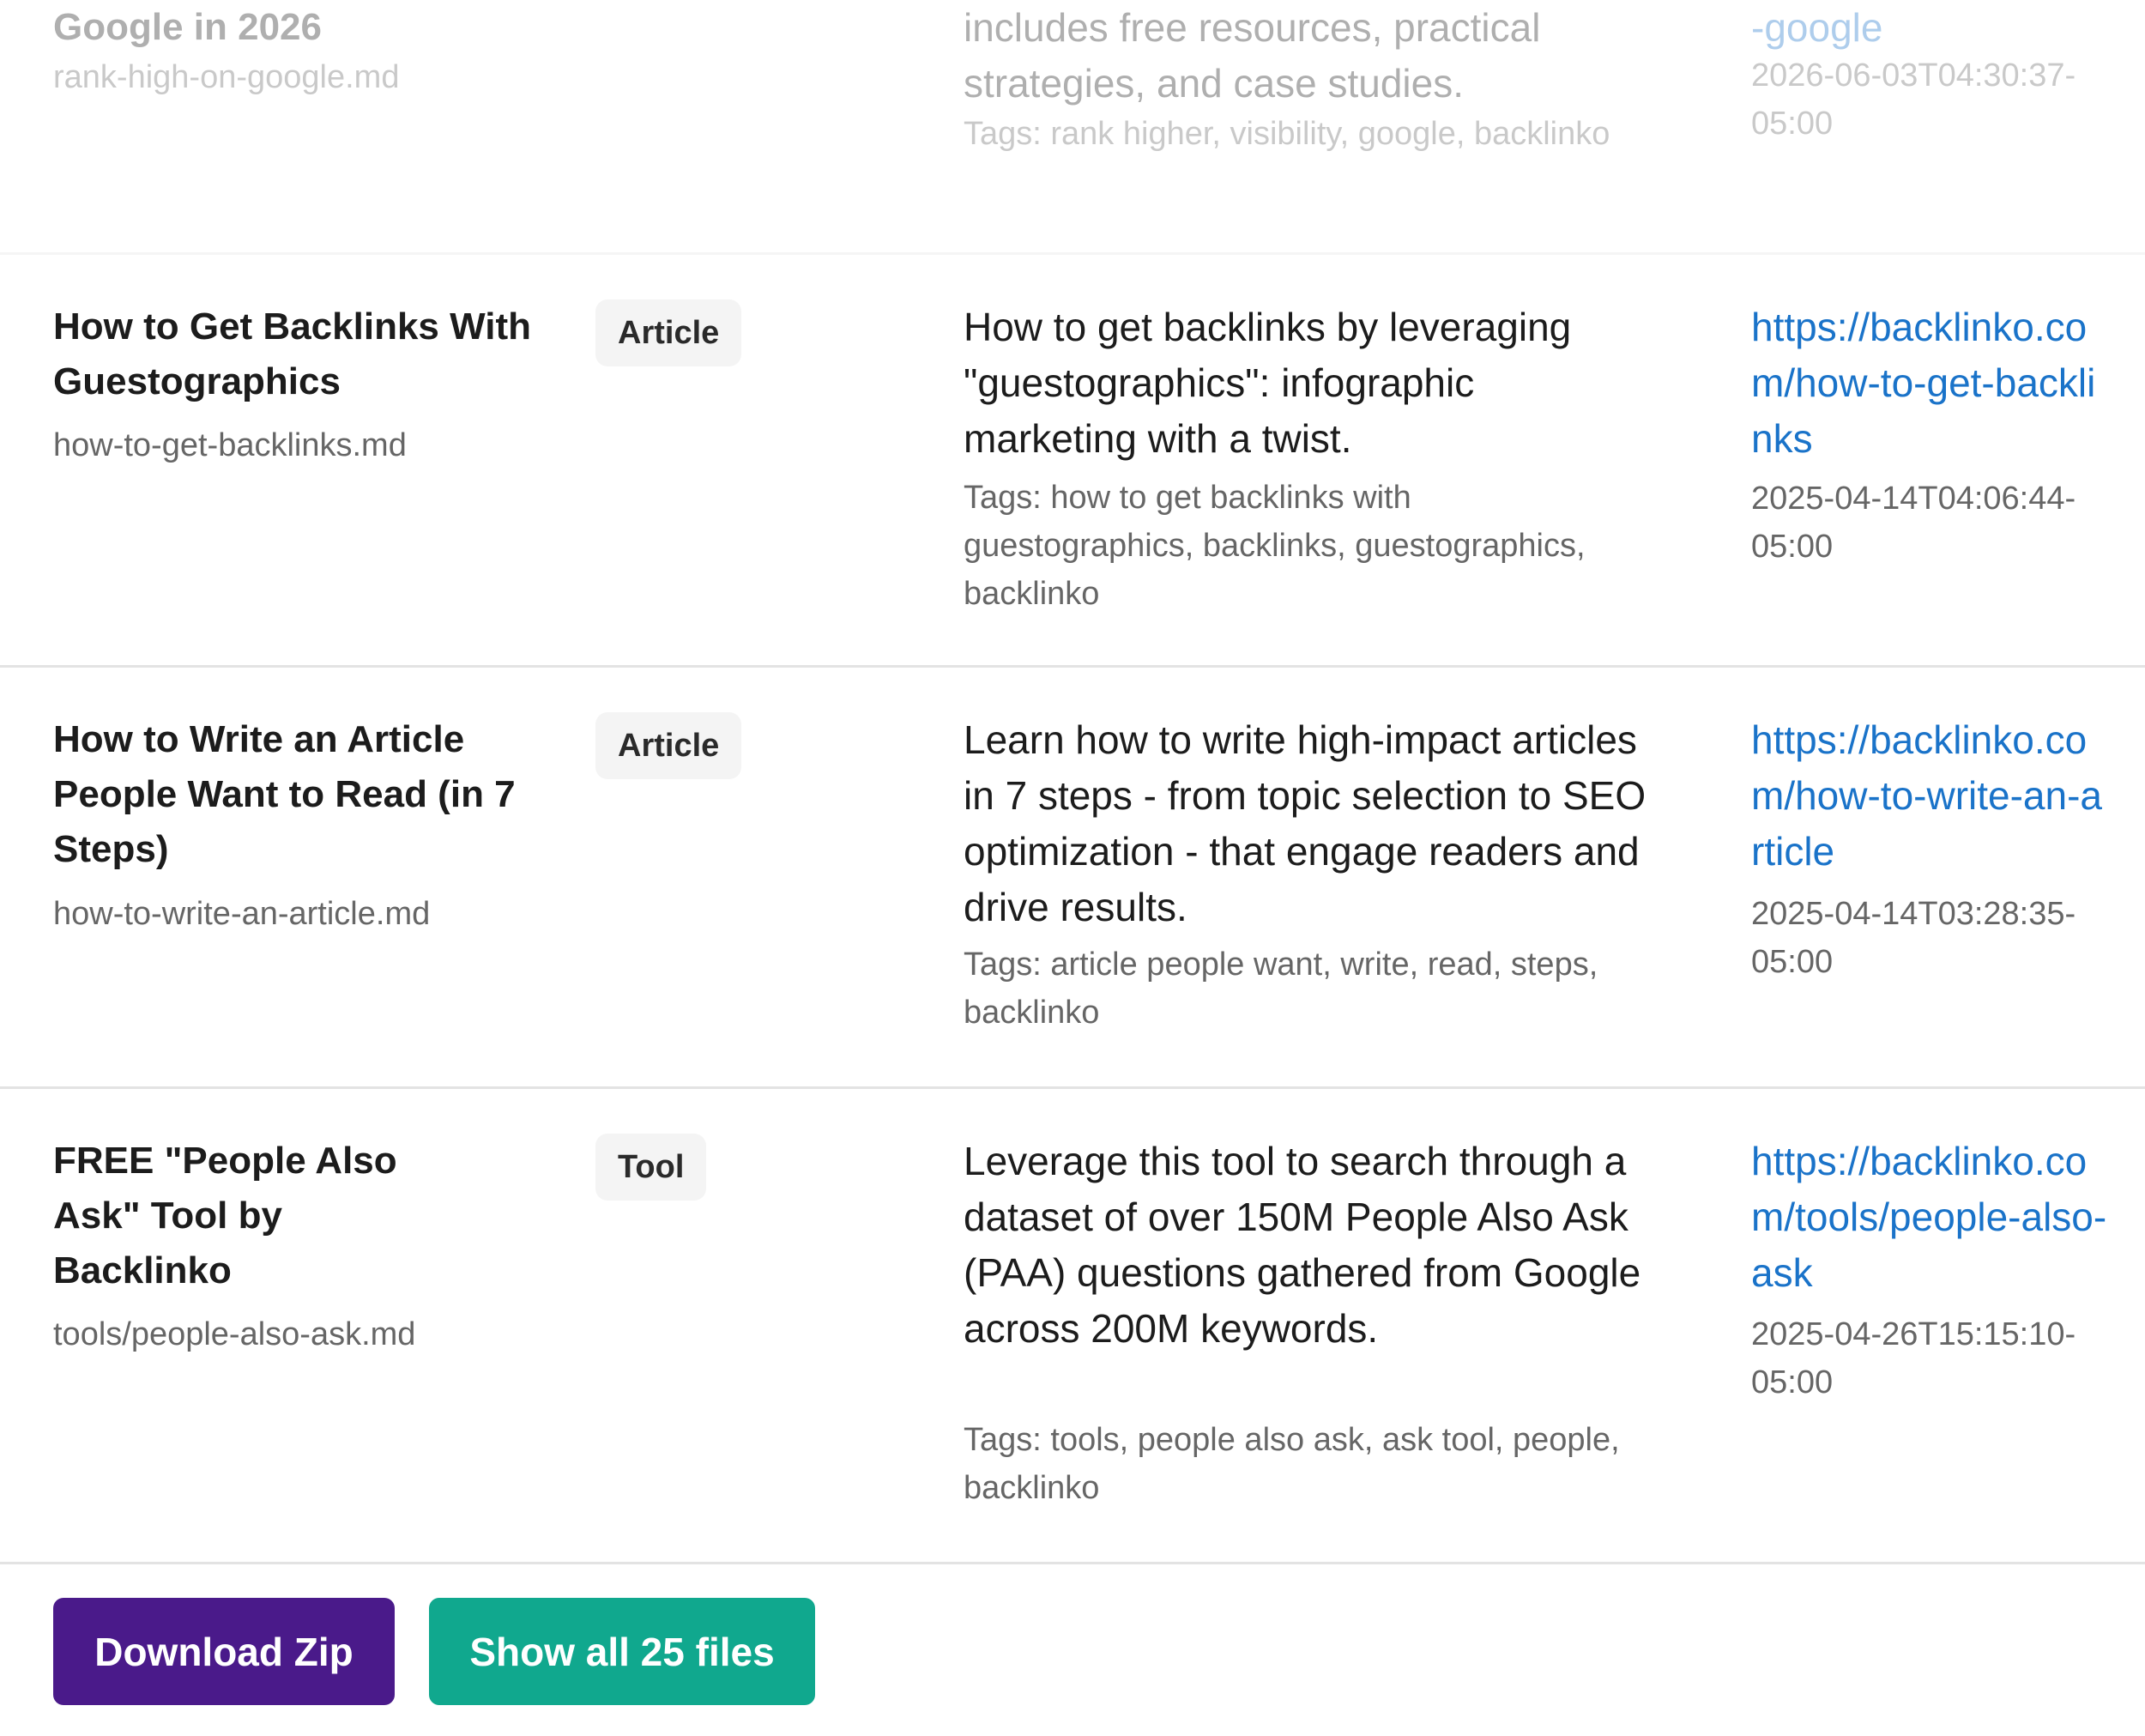  What do you see at coordinates (622, 1652) in the screenshot?
I see `show-all-files-button: Show all 25 files` at bounding box center [622, 1652].